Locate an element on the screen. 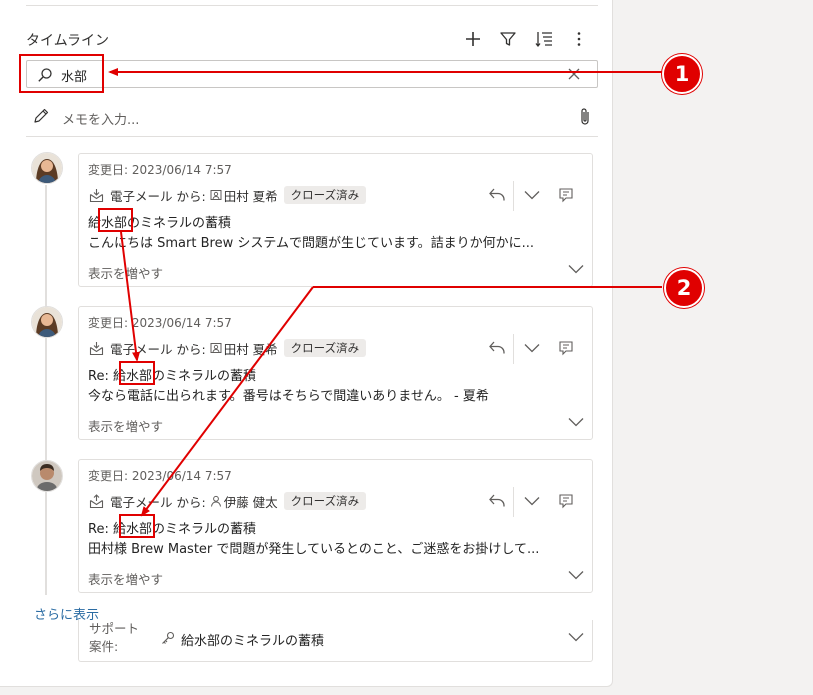 The height and width of the screenshot is (695, 813). match-link-arrow is located at coordinates (130, 296).